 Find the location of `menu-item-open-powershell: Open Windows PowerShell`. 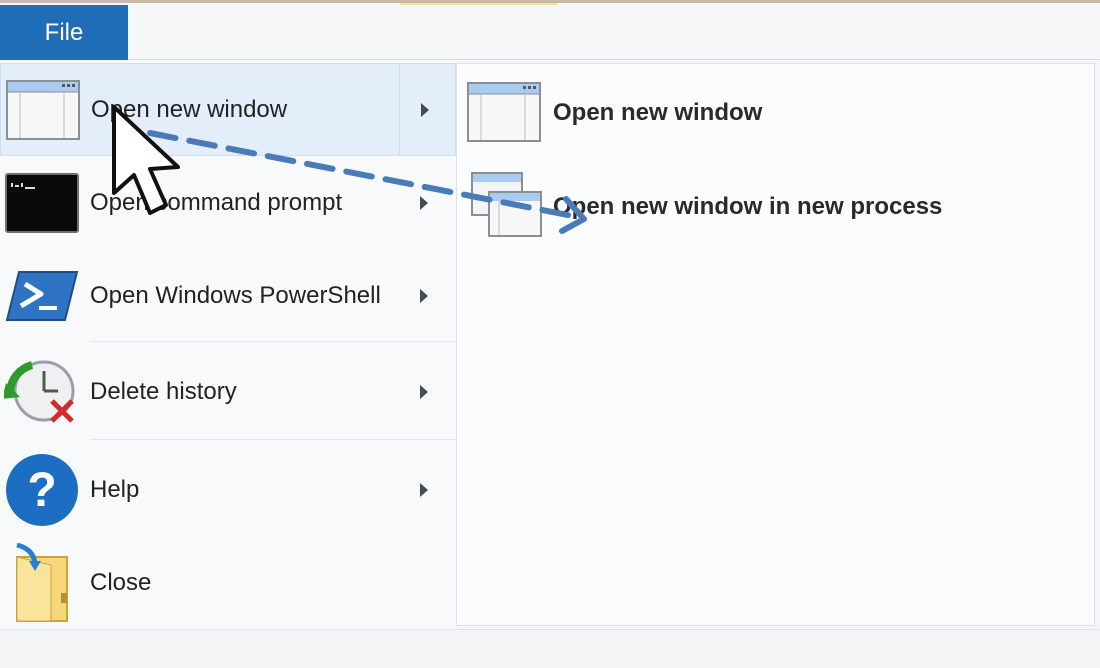

menu-item-open-powershell: Open Windows PowerShell is located at coordinates (228, 295).